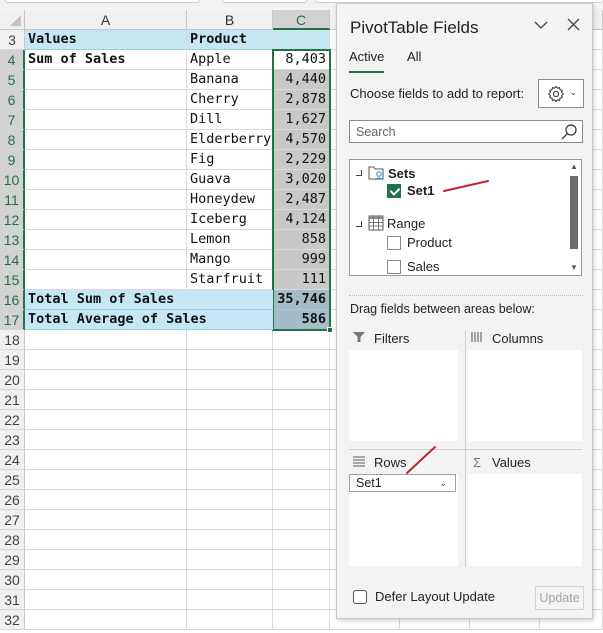 Image resolution: width=603 pixels, height=633 pixels. I want to click on cell-a29, so click(106, 560).